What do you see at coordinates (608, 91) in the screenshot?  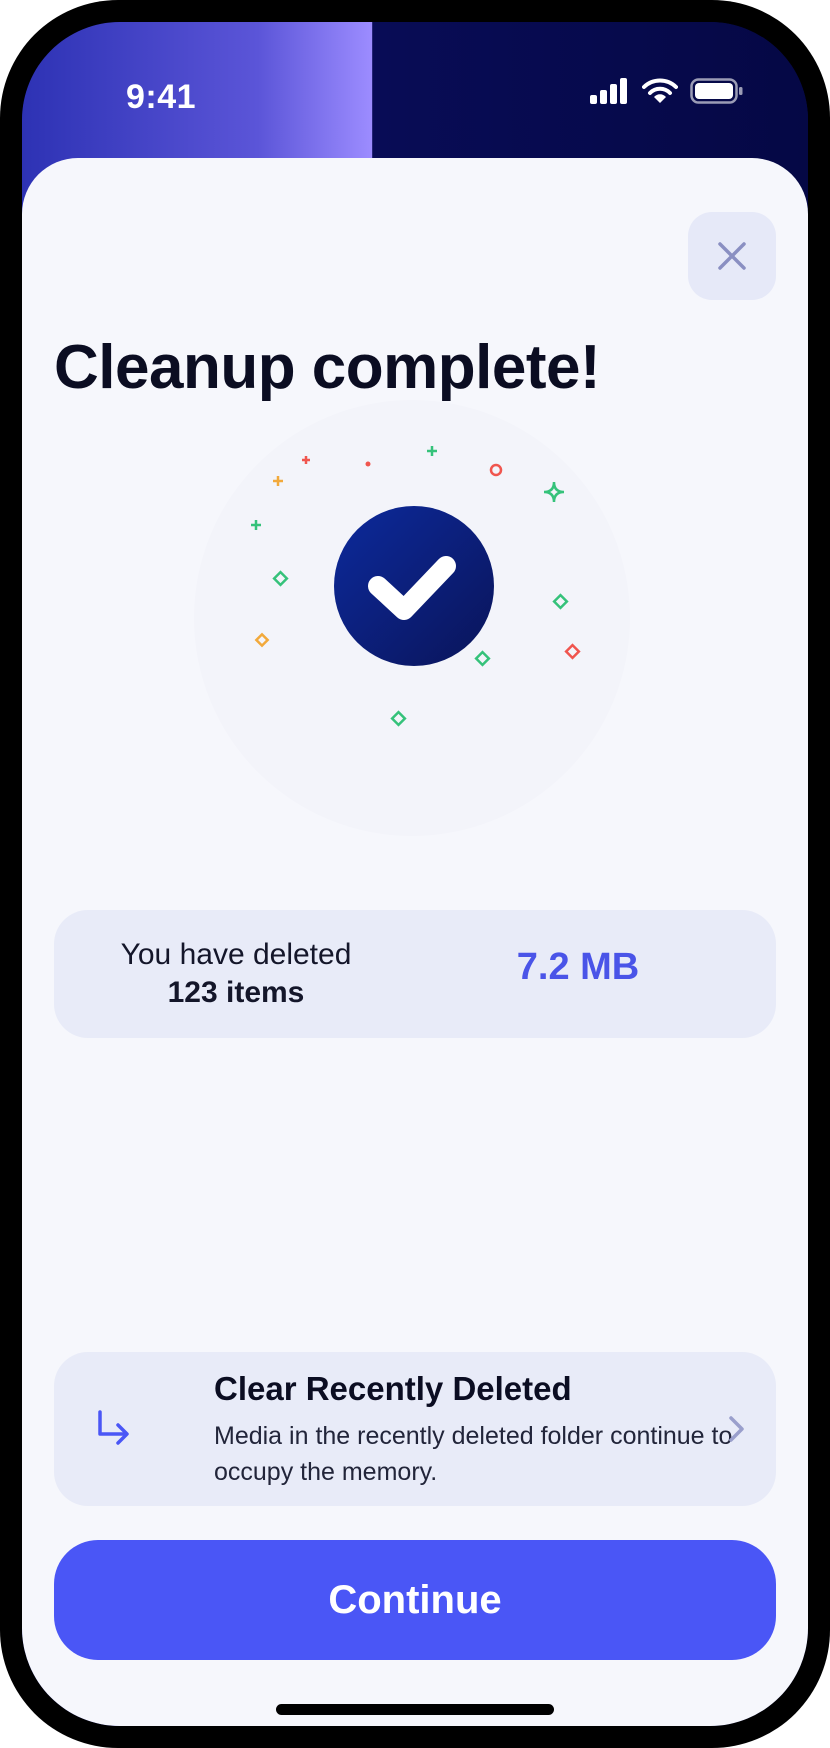 I see `signal-icon` at bounding box center [608, 91].